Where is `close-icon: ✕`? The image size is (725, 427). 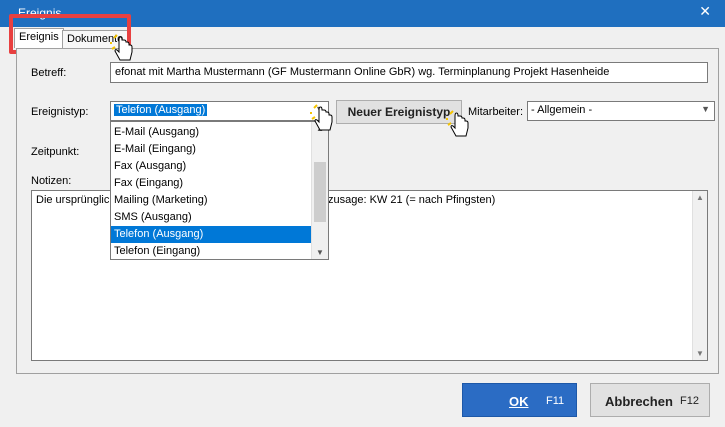 close-icon: ✕ is located at coordinates (705, 11).